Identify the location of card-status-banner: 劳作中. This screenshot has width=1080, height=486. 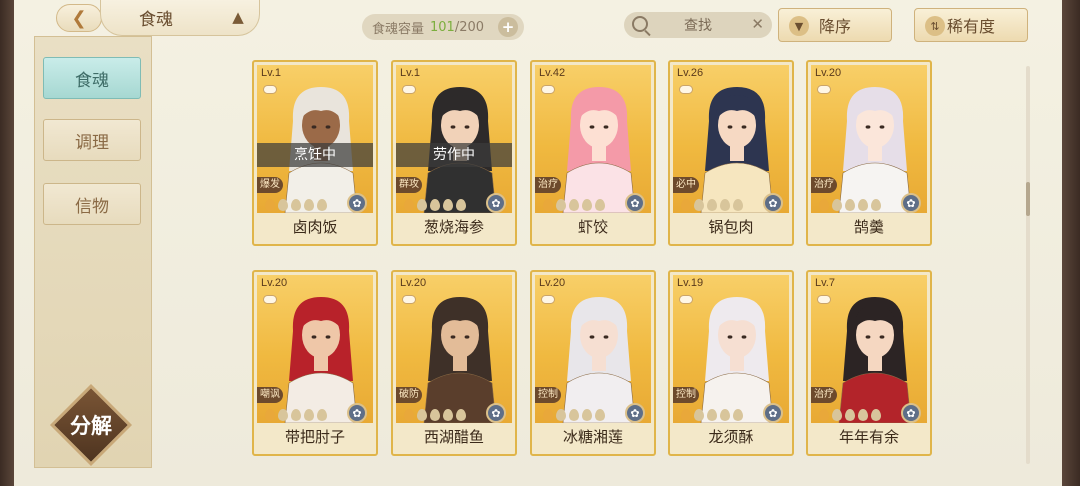
(454, 155).